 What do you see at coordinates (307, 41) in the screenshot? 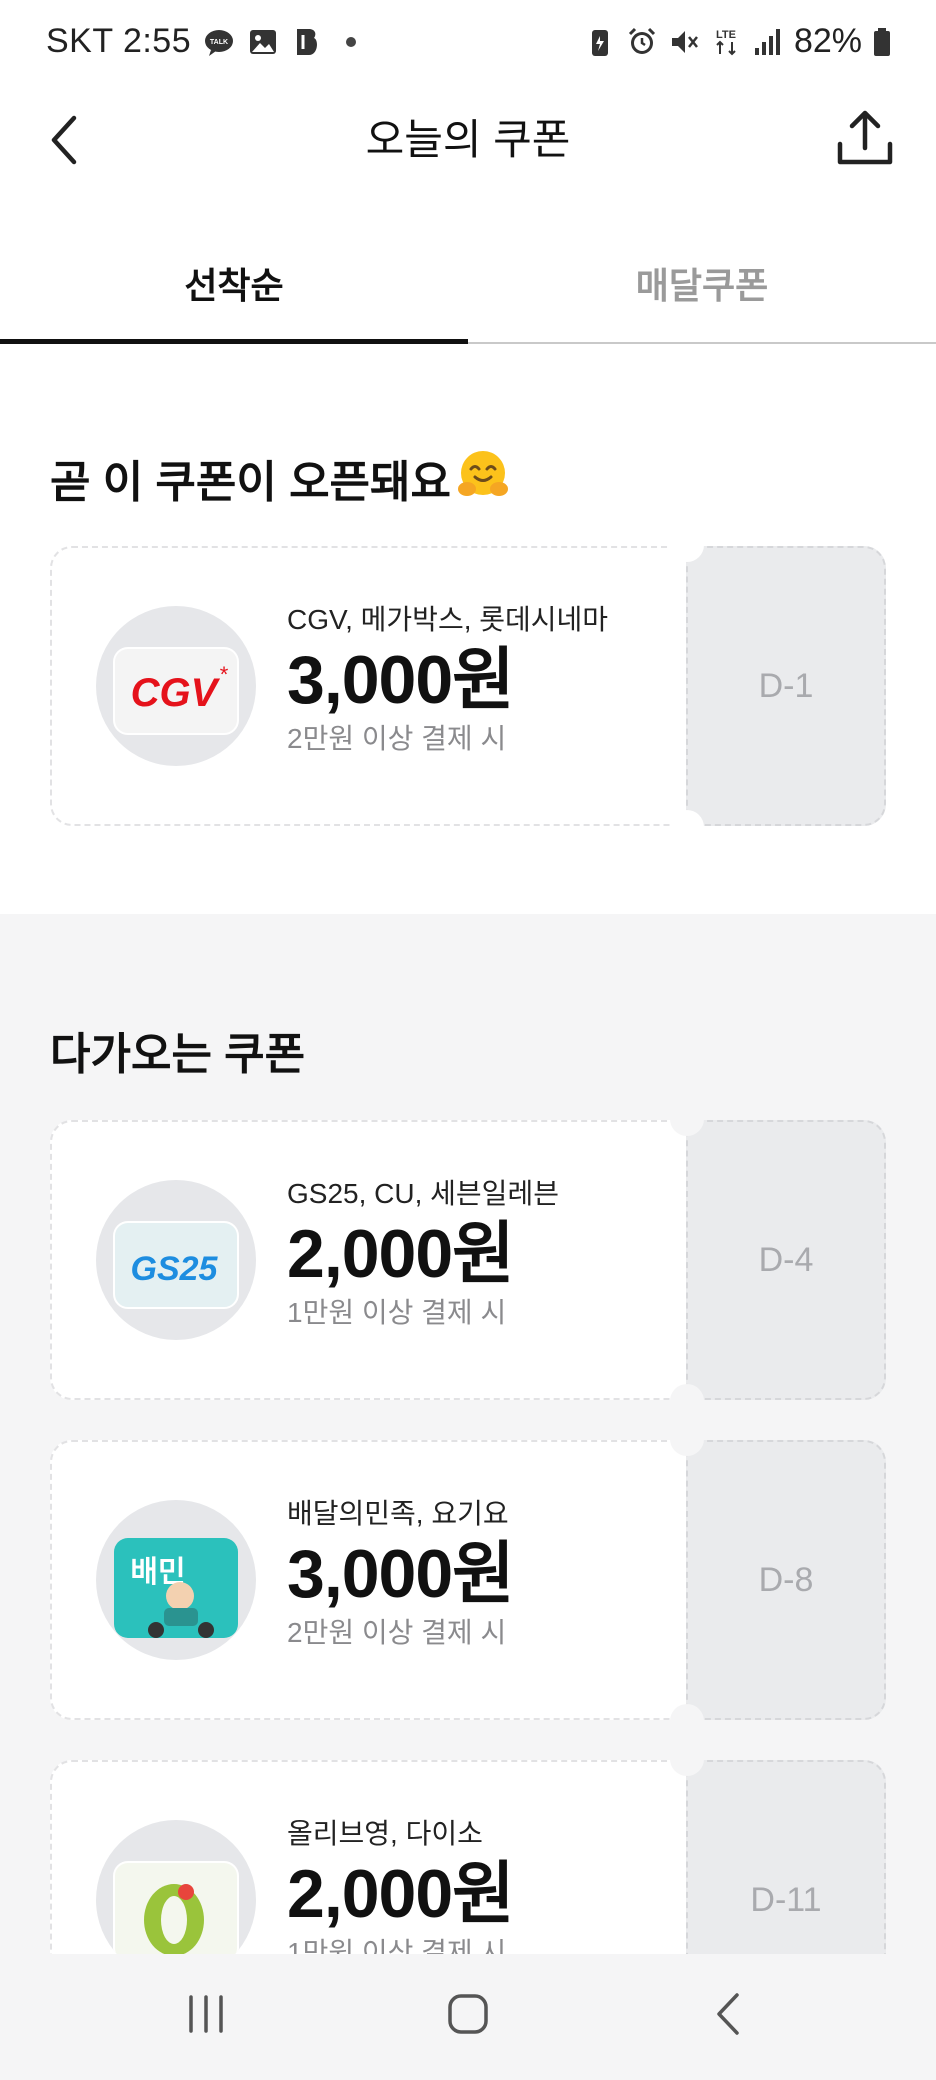
I see `b-app-icon` at bounding box center [307, 41].